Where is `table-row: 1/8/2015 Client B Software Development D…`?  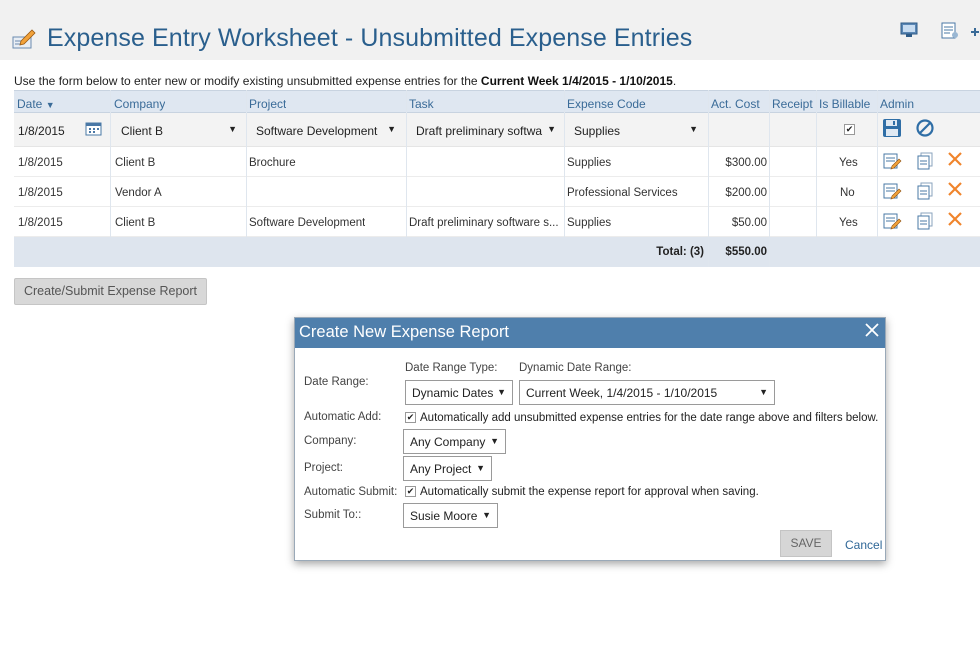
table-row: 1/8/2015 Client B Software Development D… is located at coordinates (497, 222).